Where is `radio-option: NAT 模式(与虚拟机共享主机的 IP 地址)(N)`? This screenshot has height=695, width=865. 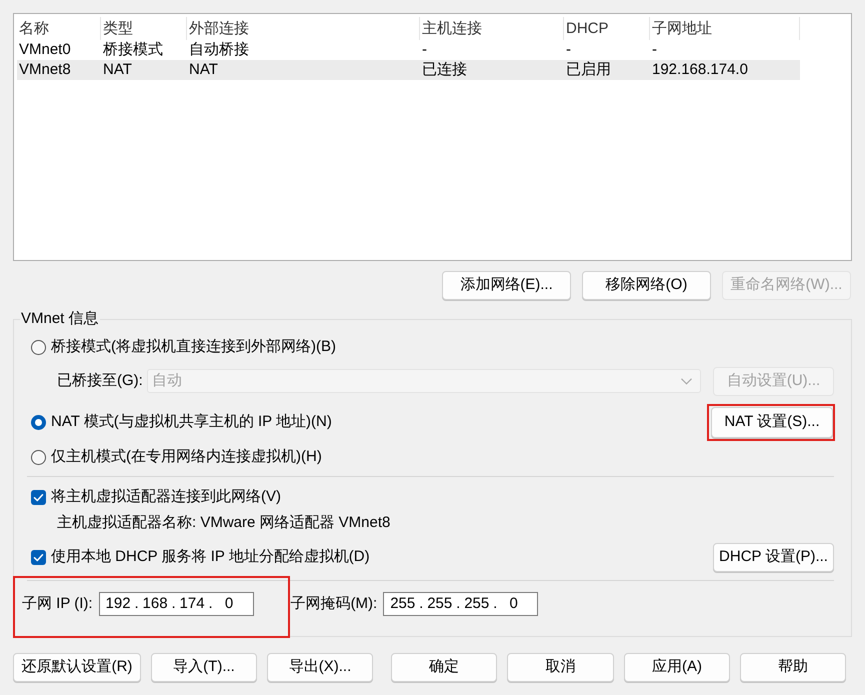
radio-option: NAT 模式(与虚拟机共享主机的 IP 地址)(N) is located at coordinates (181, 422).